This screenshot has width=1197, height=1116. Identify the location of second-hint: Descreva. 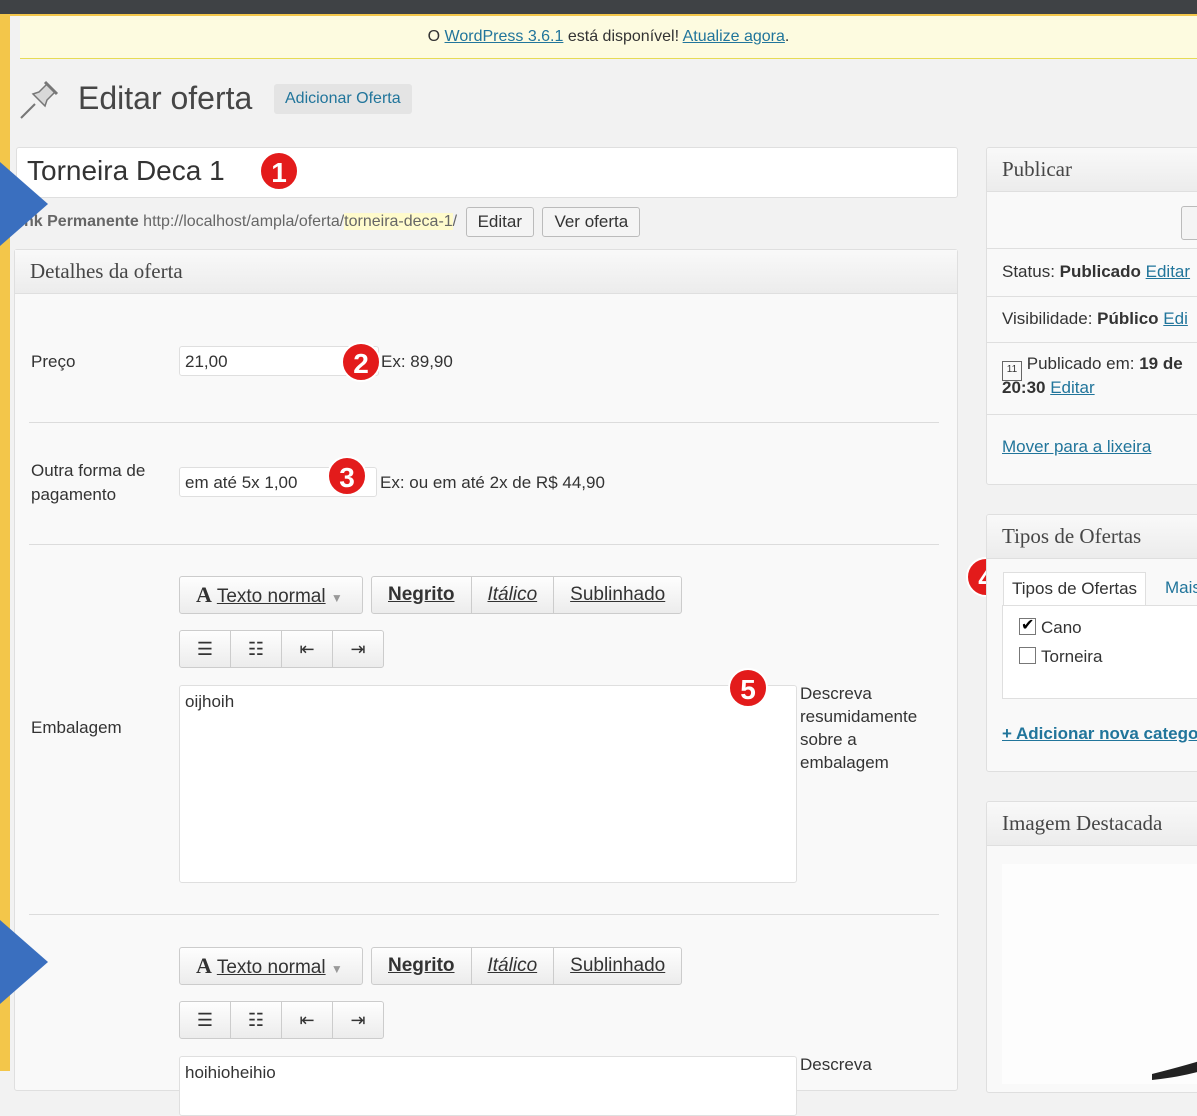
(836, 1064).